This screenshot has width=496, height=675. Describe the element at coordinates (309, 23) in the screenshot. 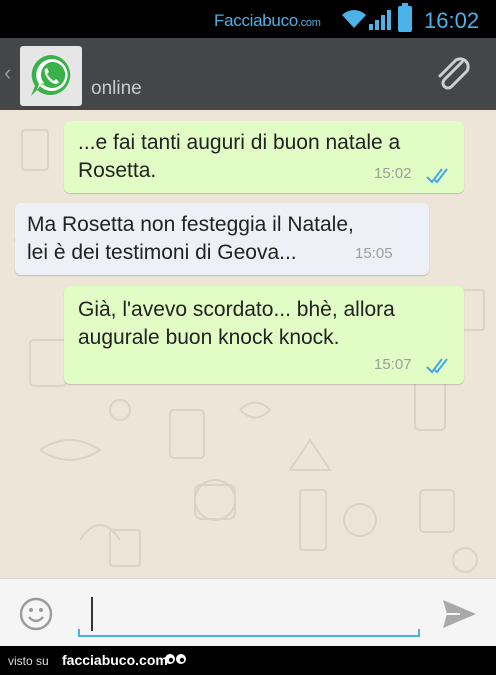

I see `brand-domain: .com` at that location.